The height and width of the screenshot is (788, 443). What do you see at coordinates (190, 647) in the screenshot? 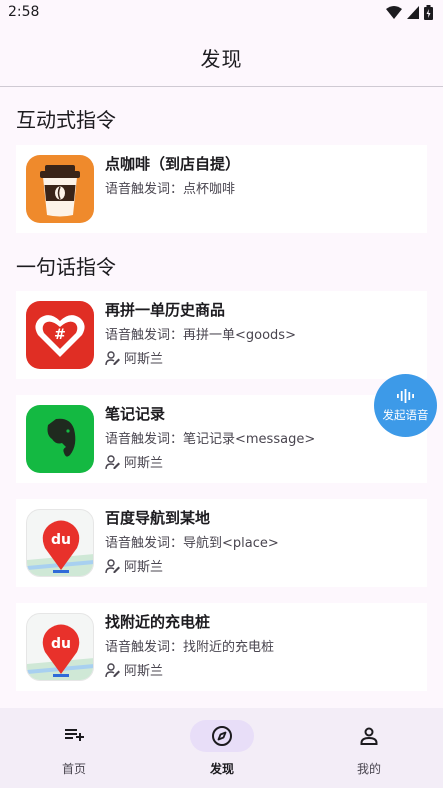
I see `trigger-phrase: 语音触发词：找附近的充电桩` at bounding box center [190, 647].